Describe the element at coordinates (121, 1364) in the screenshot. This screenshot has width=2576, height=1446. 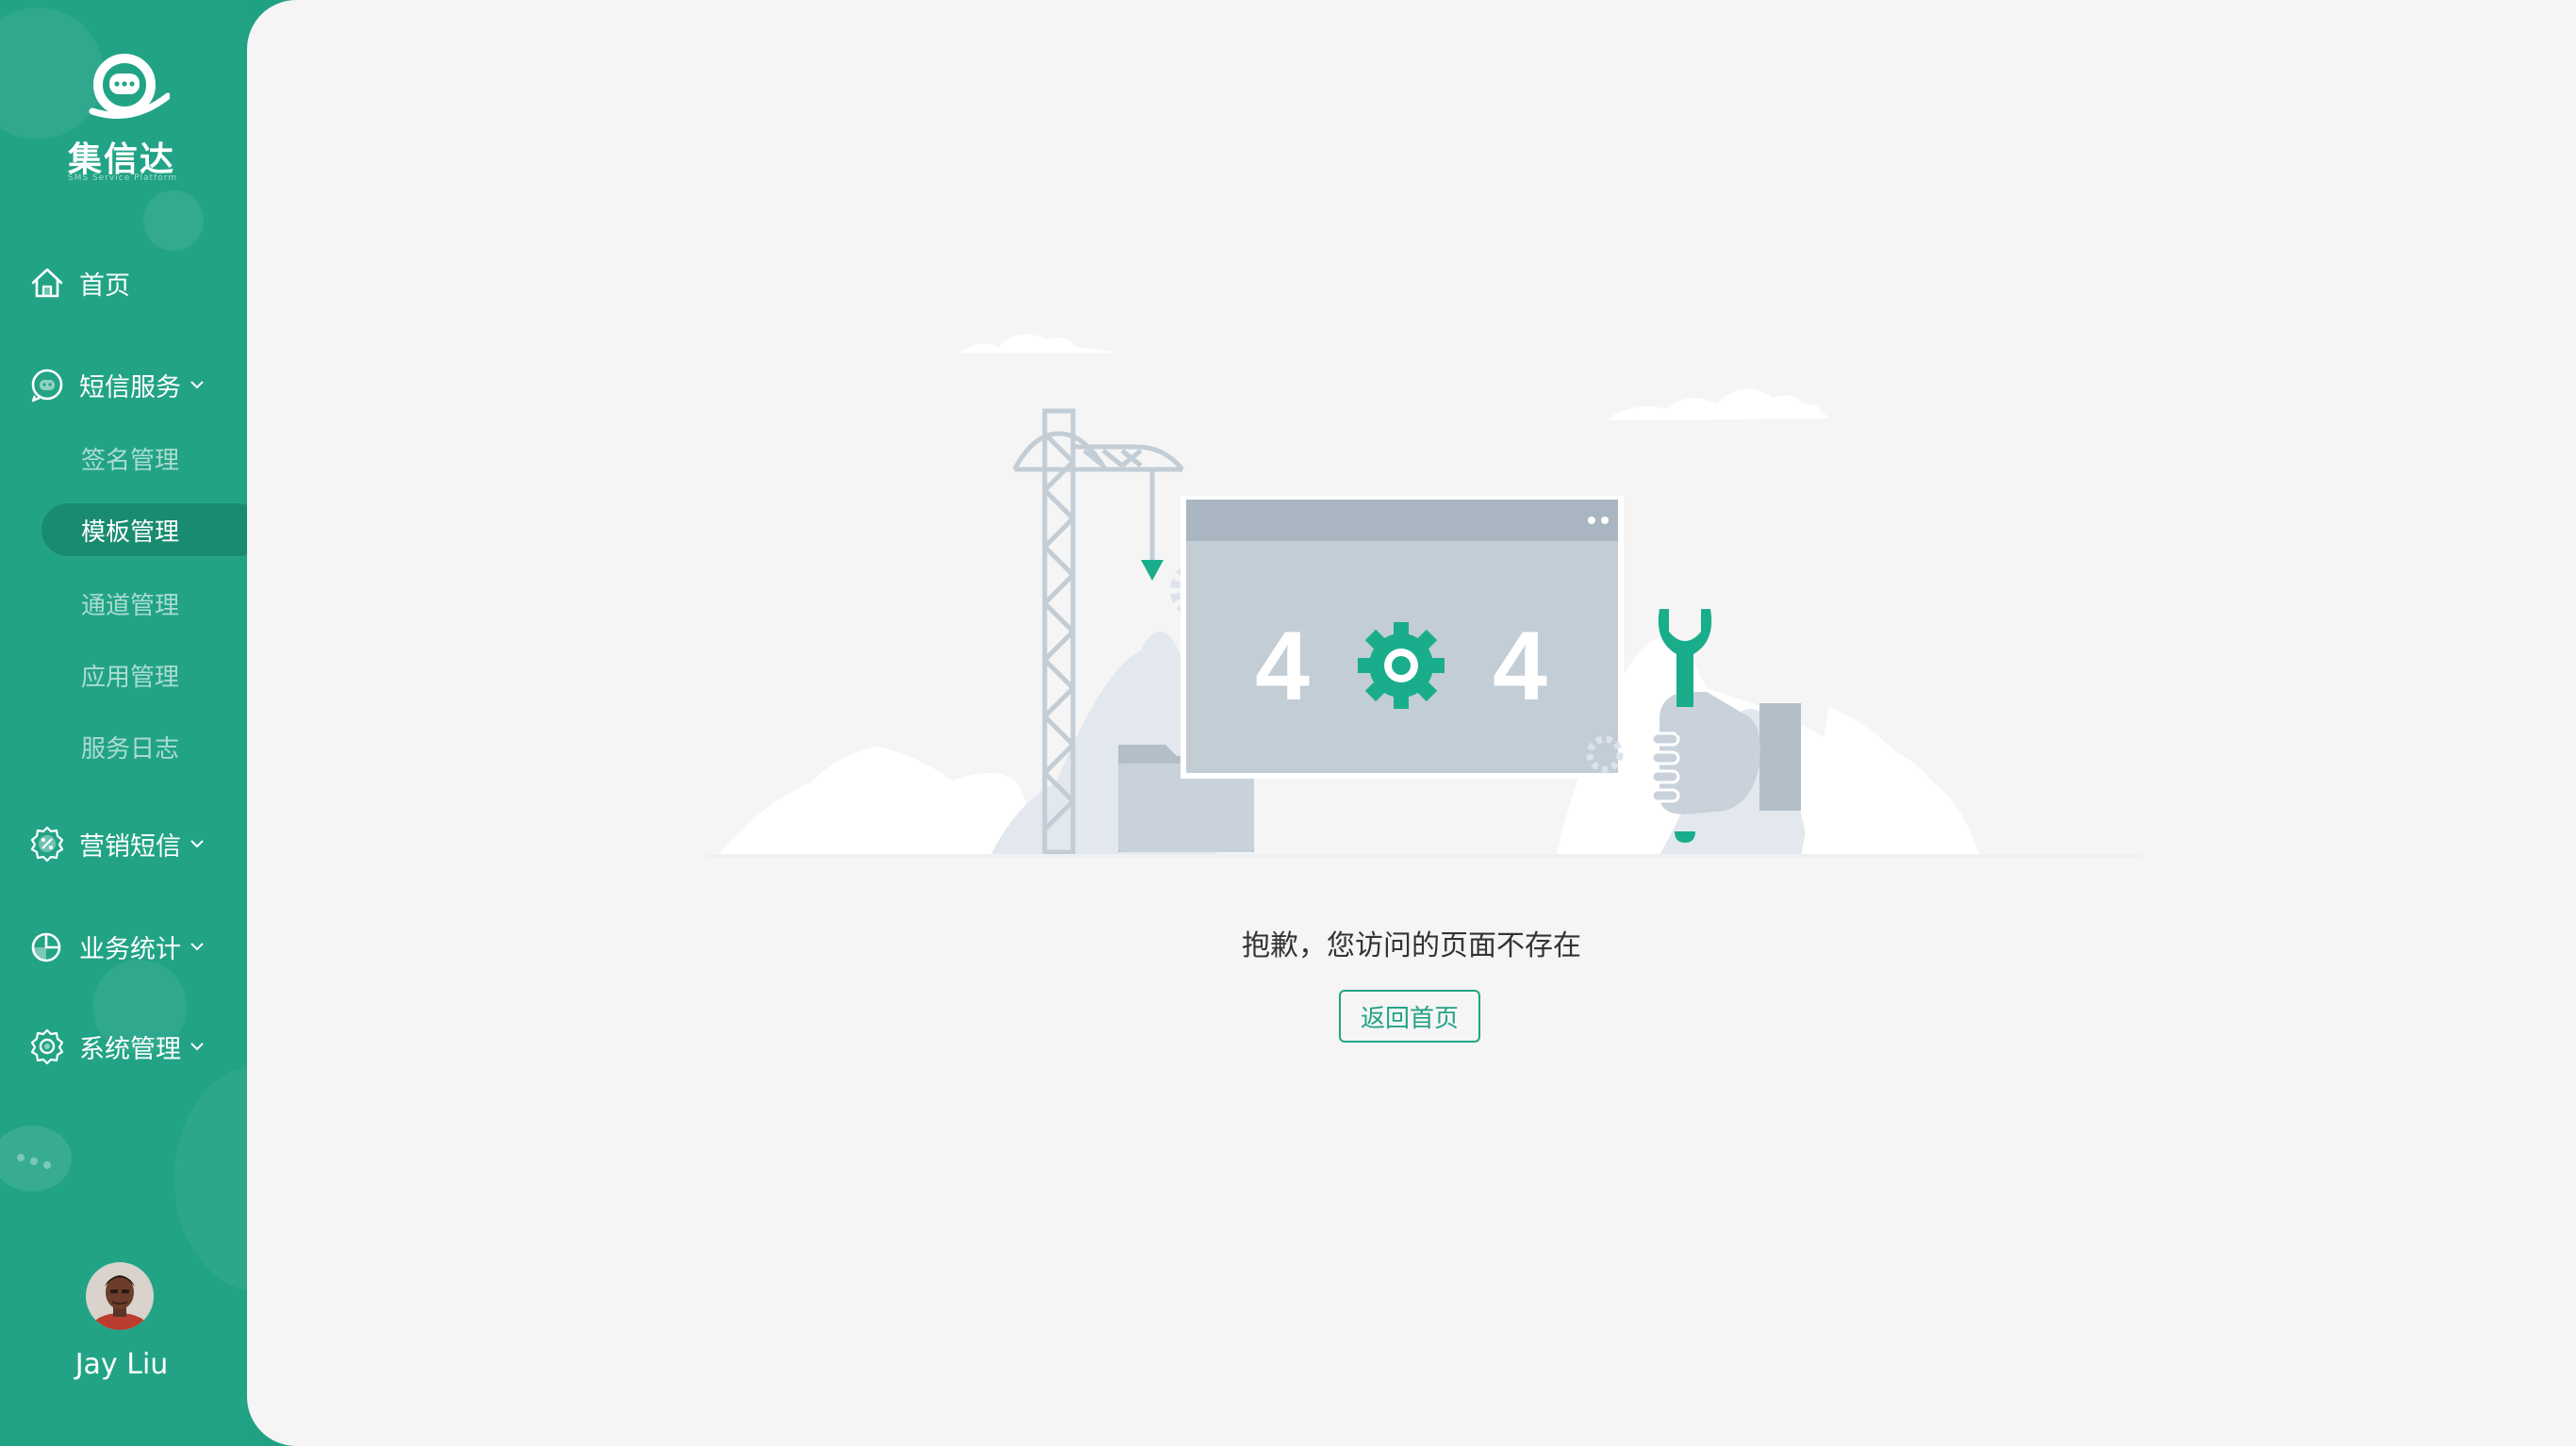
I see `user-name: Jay Liu` at that location.